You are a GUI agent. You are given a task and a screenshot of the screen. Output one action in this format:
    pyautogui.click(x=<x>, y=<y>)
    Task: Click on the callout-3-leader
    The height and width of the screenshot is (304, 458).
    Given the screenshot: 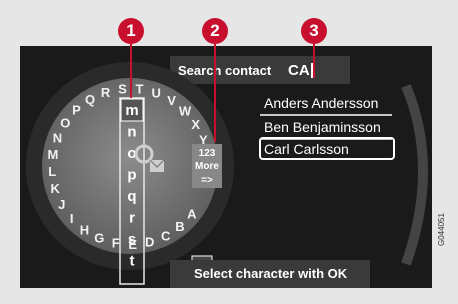 What is the action you would take?
    pyautogui.click(x=314, y=61)
    